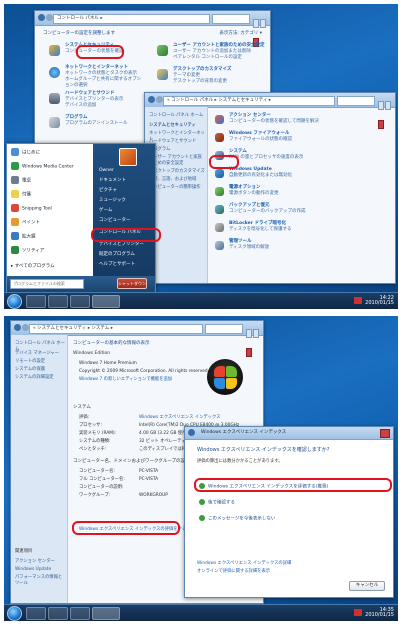 Image resolution: width=402 pixels, height=627 pixels. Describe the element at coordinates (115, 221) in the screenshot. I see `start-place: コンピューター` at that location.